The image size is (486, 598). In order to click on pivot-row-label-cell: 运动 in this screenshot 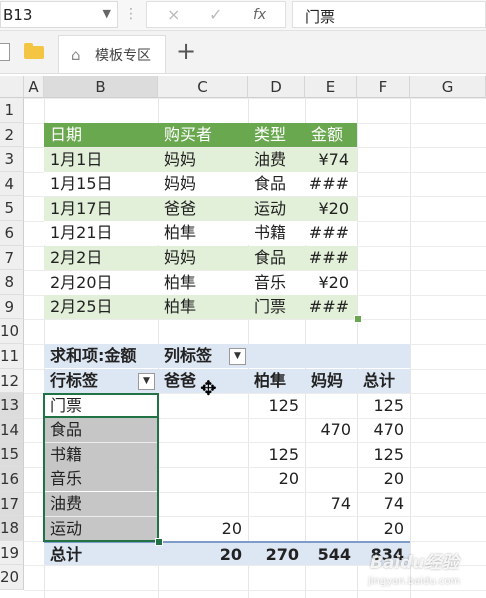, I will do `click(101, 528)`.